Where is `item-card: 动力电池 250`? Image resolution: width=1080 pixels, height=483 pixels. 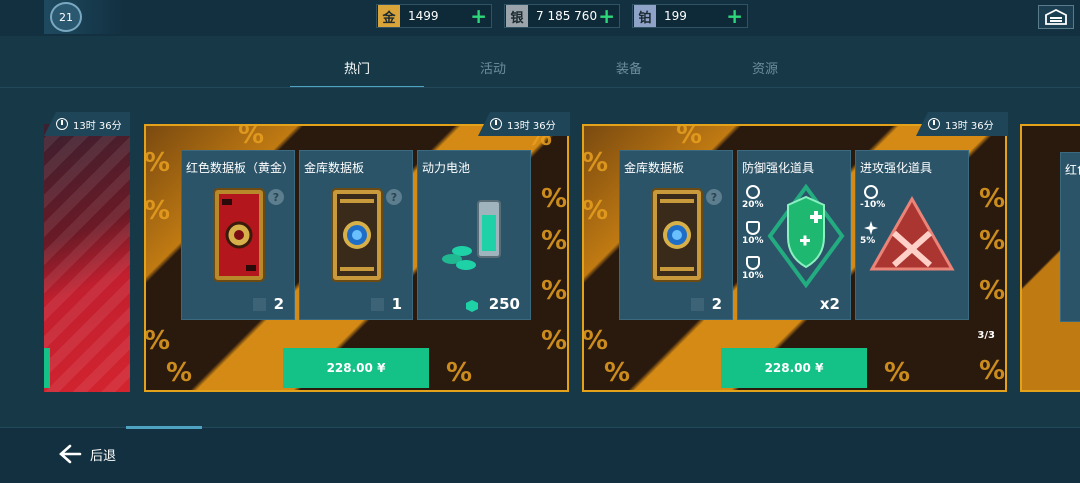 item-card: 动力电池 250 is located at coordinates (474, 235).